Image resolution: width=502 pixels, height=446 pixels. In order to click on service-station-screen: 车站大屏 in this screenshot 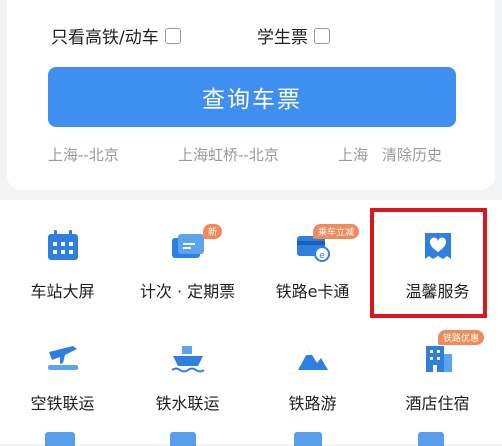, I will do `click(62, 255)`.